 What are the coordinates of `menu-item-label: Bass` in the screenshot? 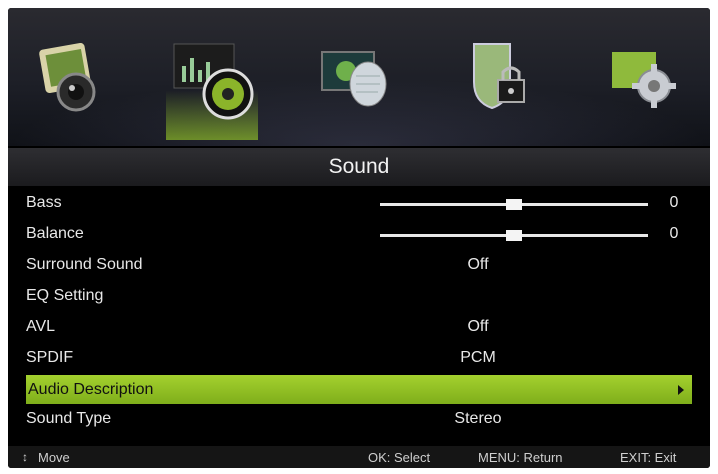 It's located at (44, 202).